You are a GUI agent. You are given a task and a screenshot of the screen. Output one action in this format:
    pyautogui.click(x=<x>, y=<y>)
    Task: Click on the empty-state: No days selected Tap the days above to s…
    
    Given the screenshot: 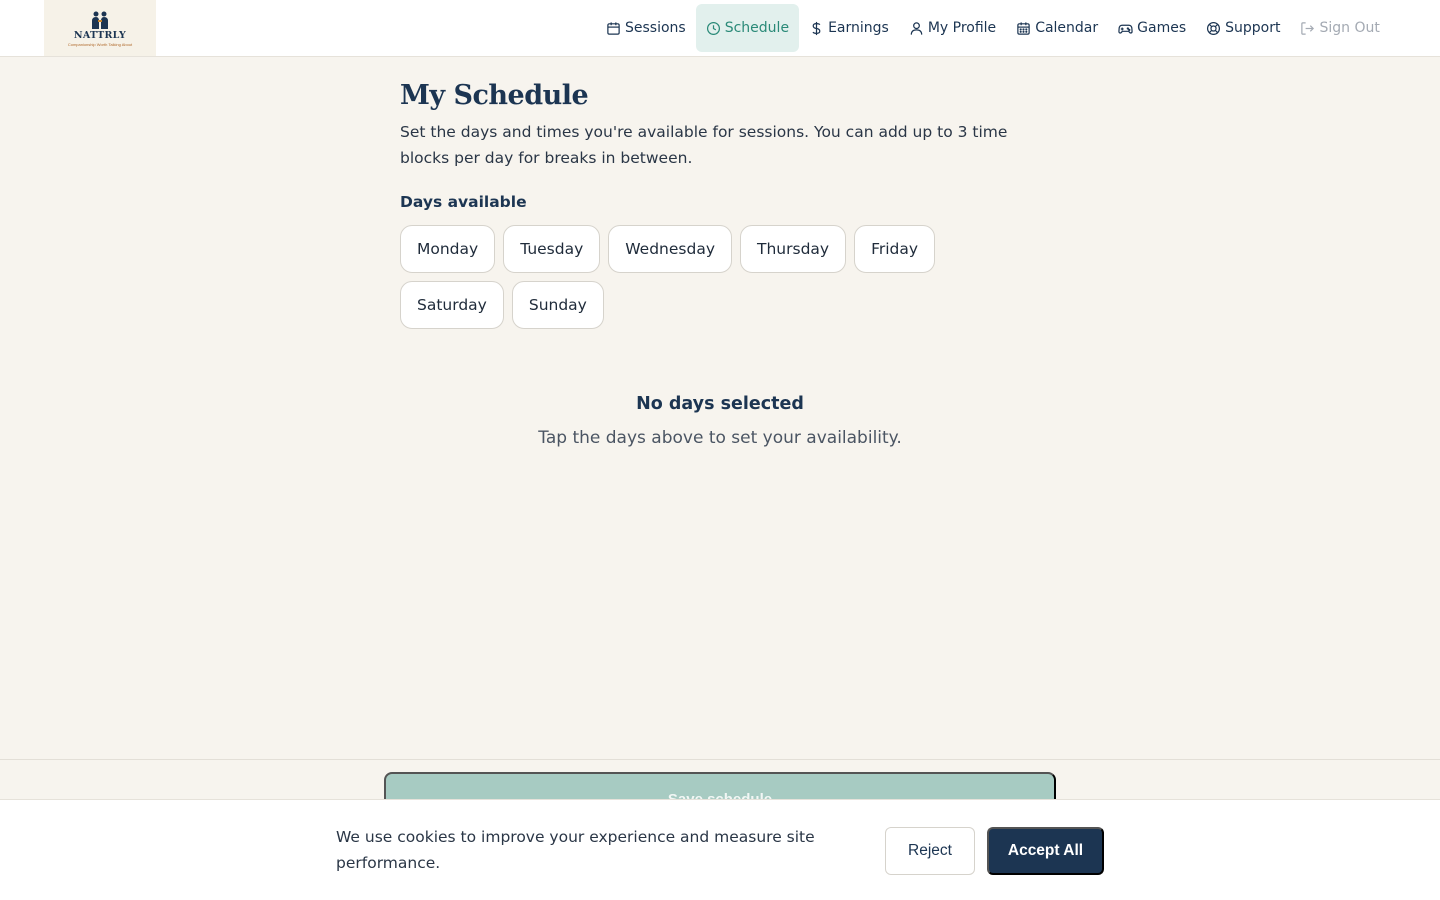 What is the action you would take?
    pyautogui.click(x=720, y=421)
    